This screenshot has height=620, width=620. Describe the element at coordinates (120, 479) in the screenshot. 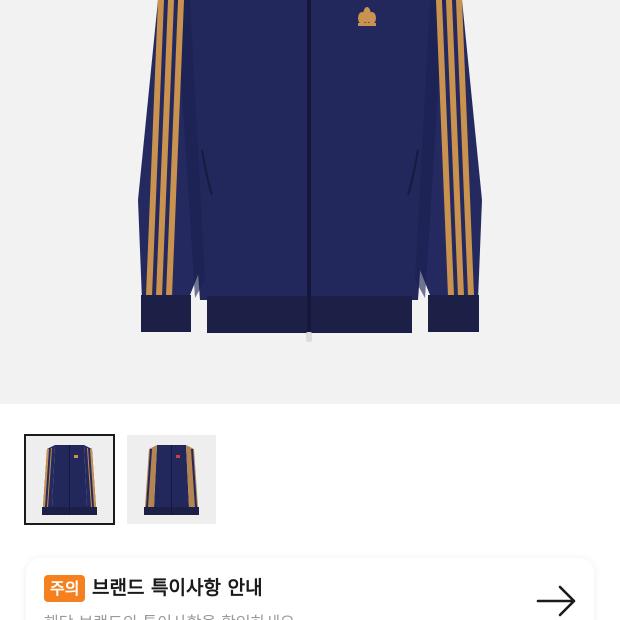

I see `thumbnail-strip` at that location.